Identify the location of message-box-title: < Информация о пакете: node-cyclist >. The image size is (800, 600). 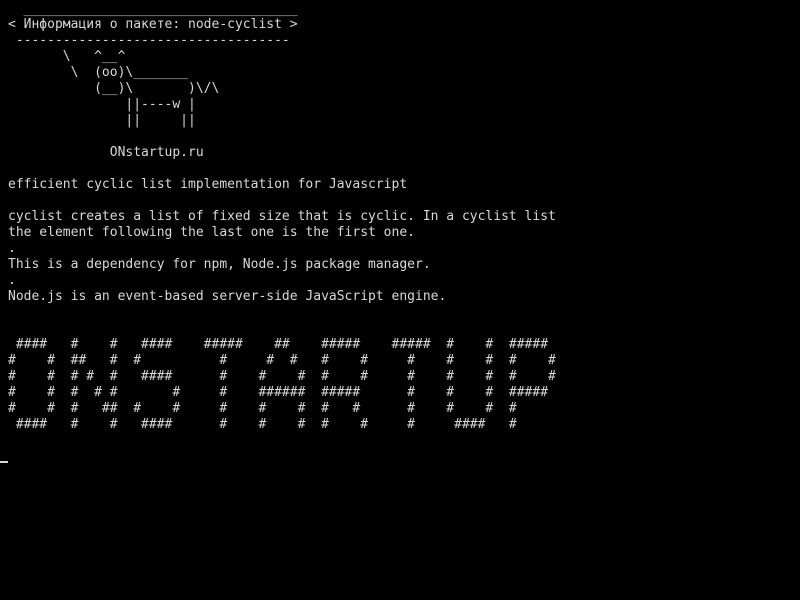
(153, 24).